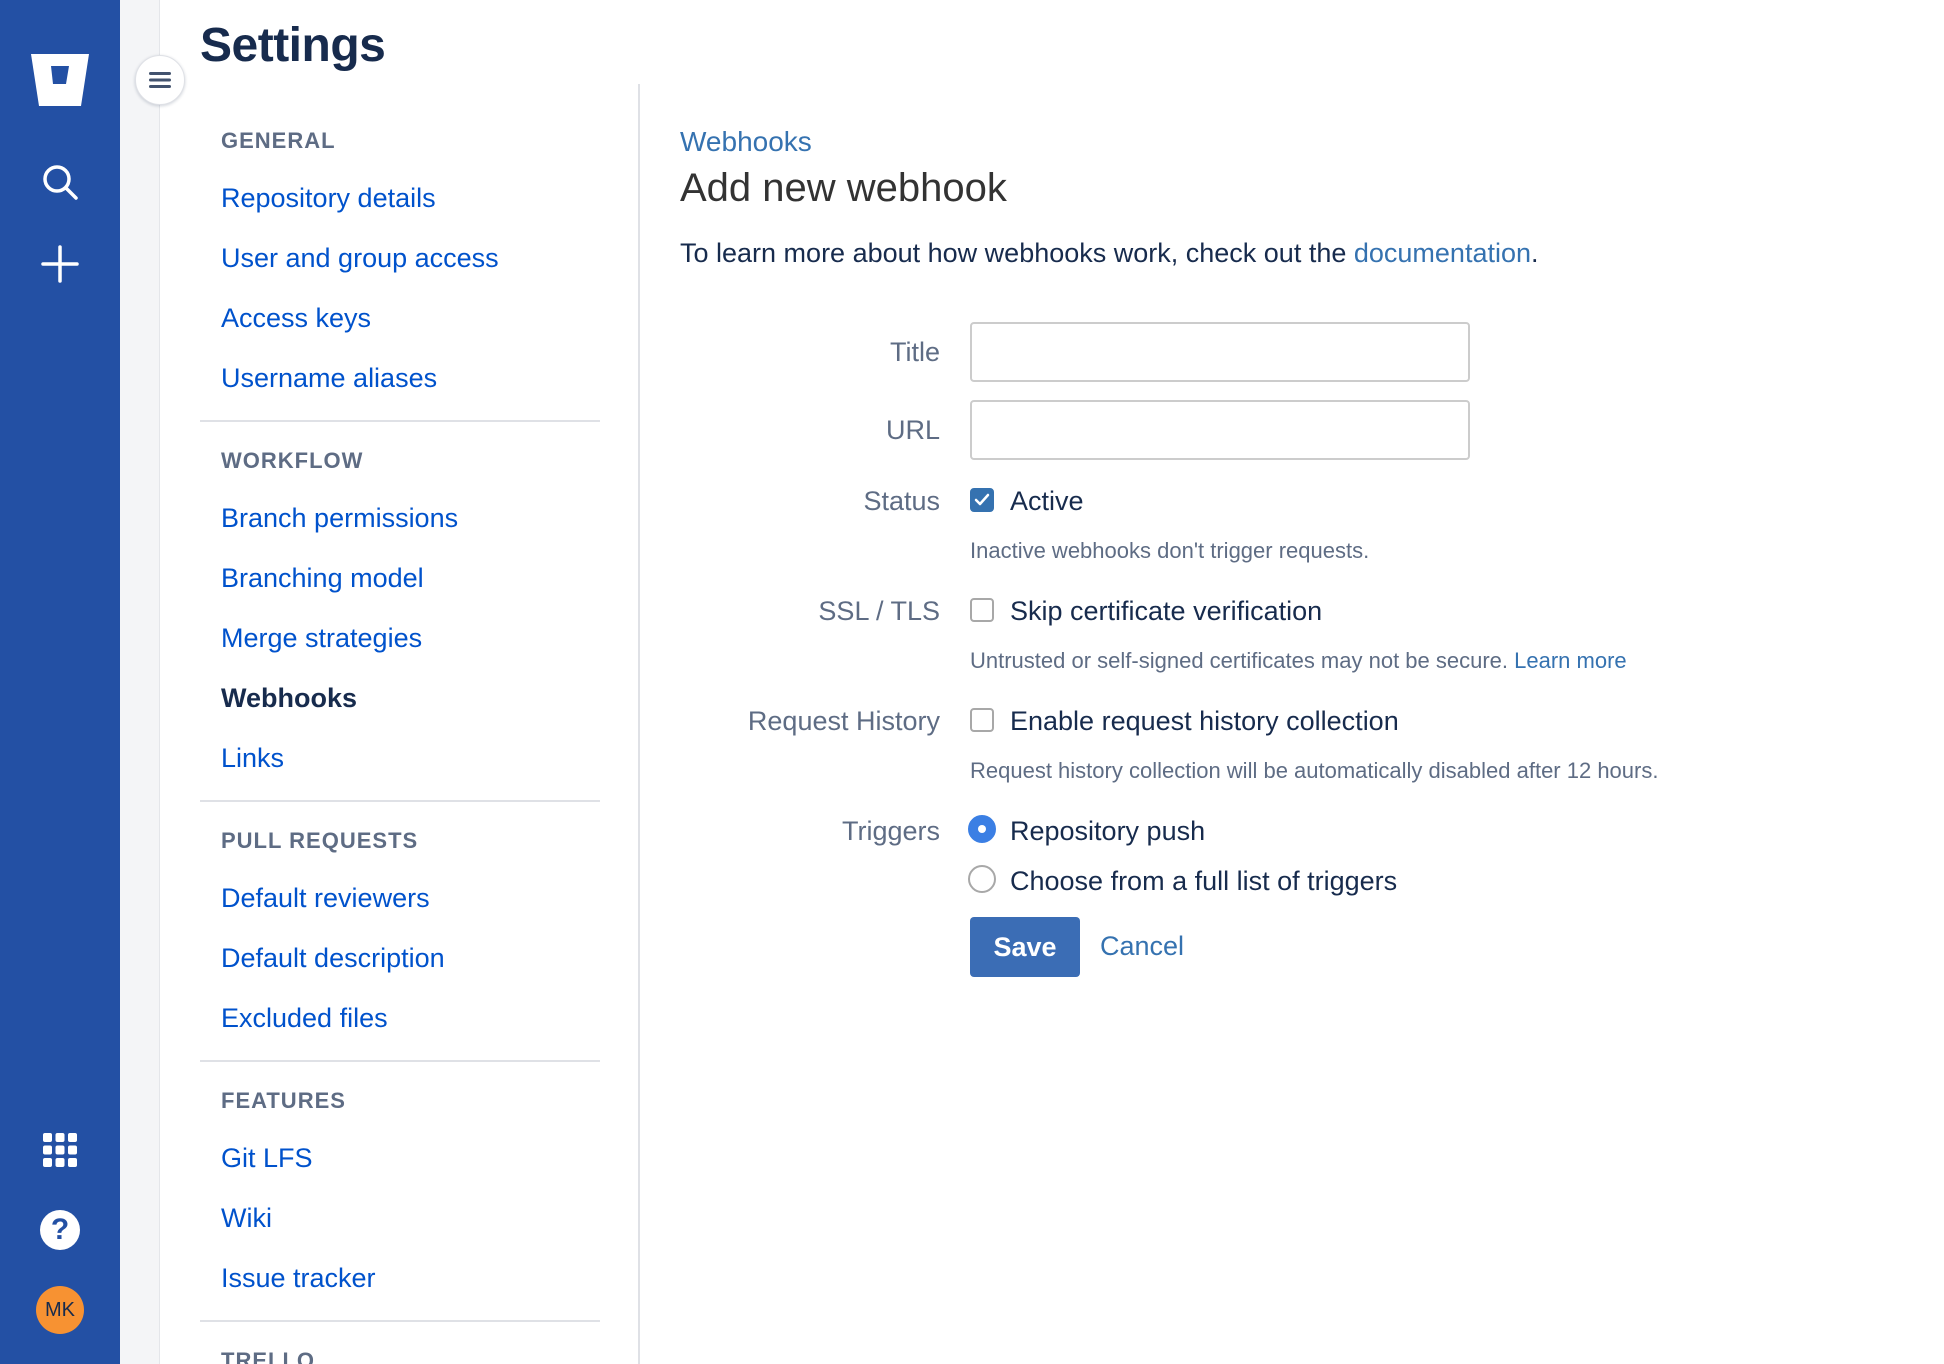  I want to click on save-button: Save, so click(1025, 947).